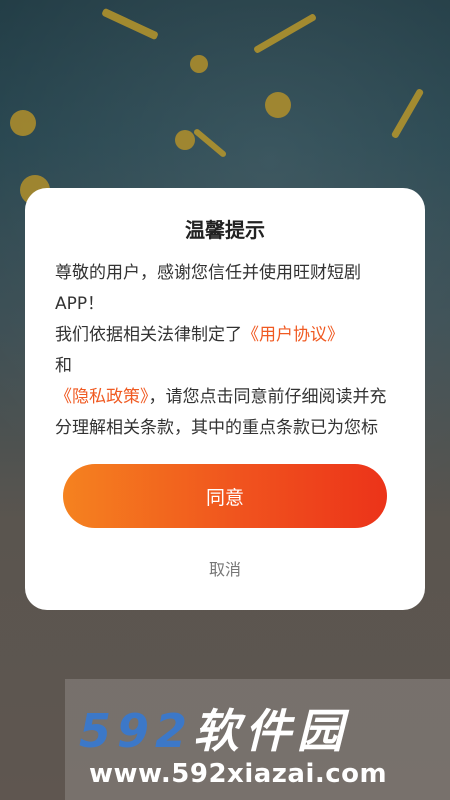  I want to click on cancel-button: 取消, so click(225, 568).